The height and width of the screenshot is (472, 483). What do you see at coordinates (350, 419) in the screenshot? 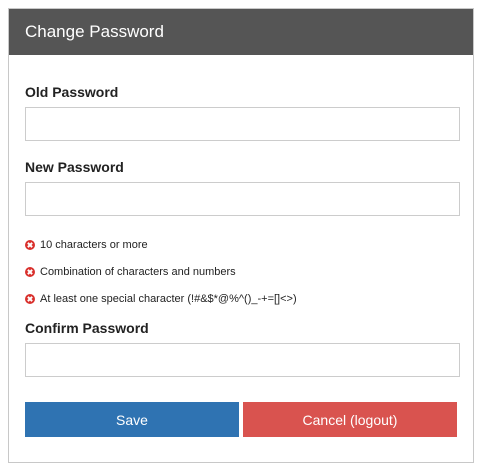
I see `cancel-logout-button: Cancel (logout)` at bounding box center [350, 419].